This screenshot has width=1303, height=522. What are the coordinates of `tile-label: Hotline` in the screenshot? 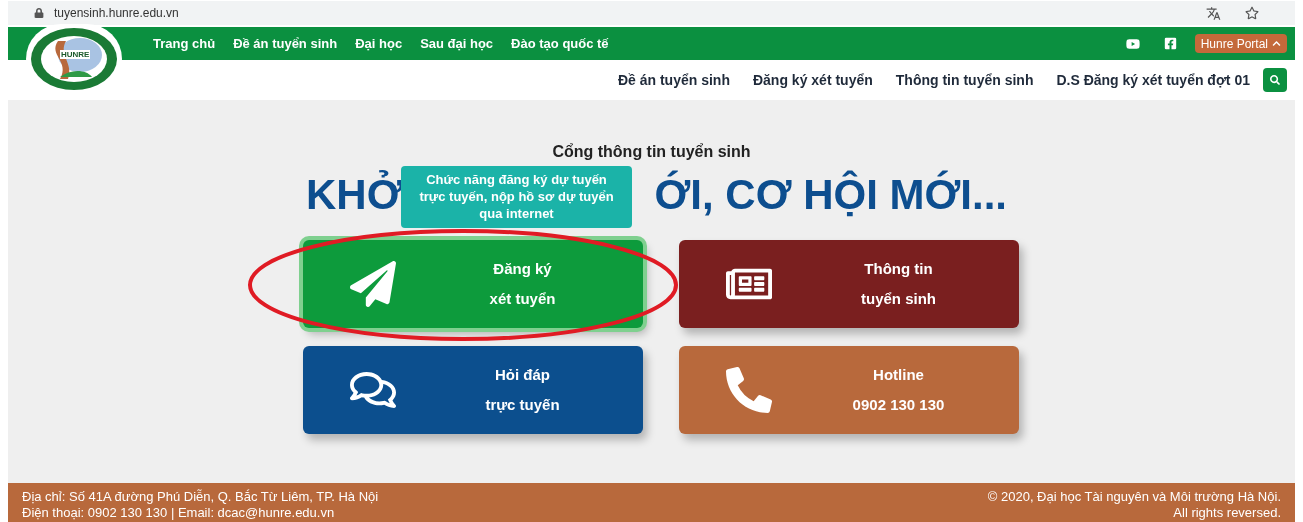 It's located at (898, 375).